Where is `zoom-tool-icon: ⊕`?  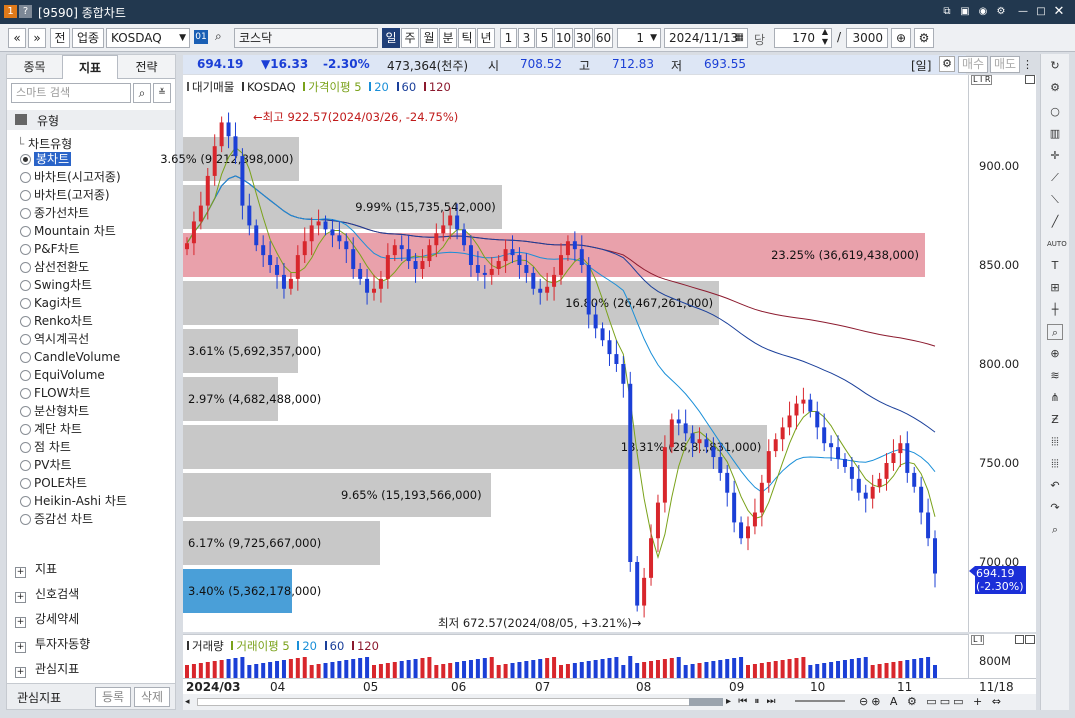
zoom-tool-icon: ⊕ is located at coordinates (1055, 354).